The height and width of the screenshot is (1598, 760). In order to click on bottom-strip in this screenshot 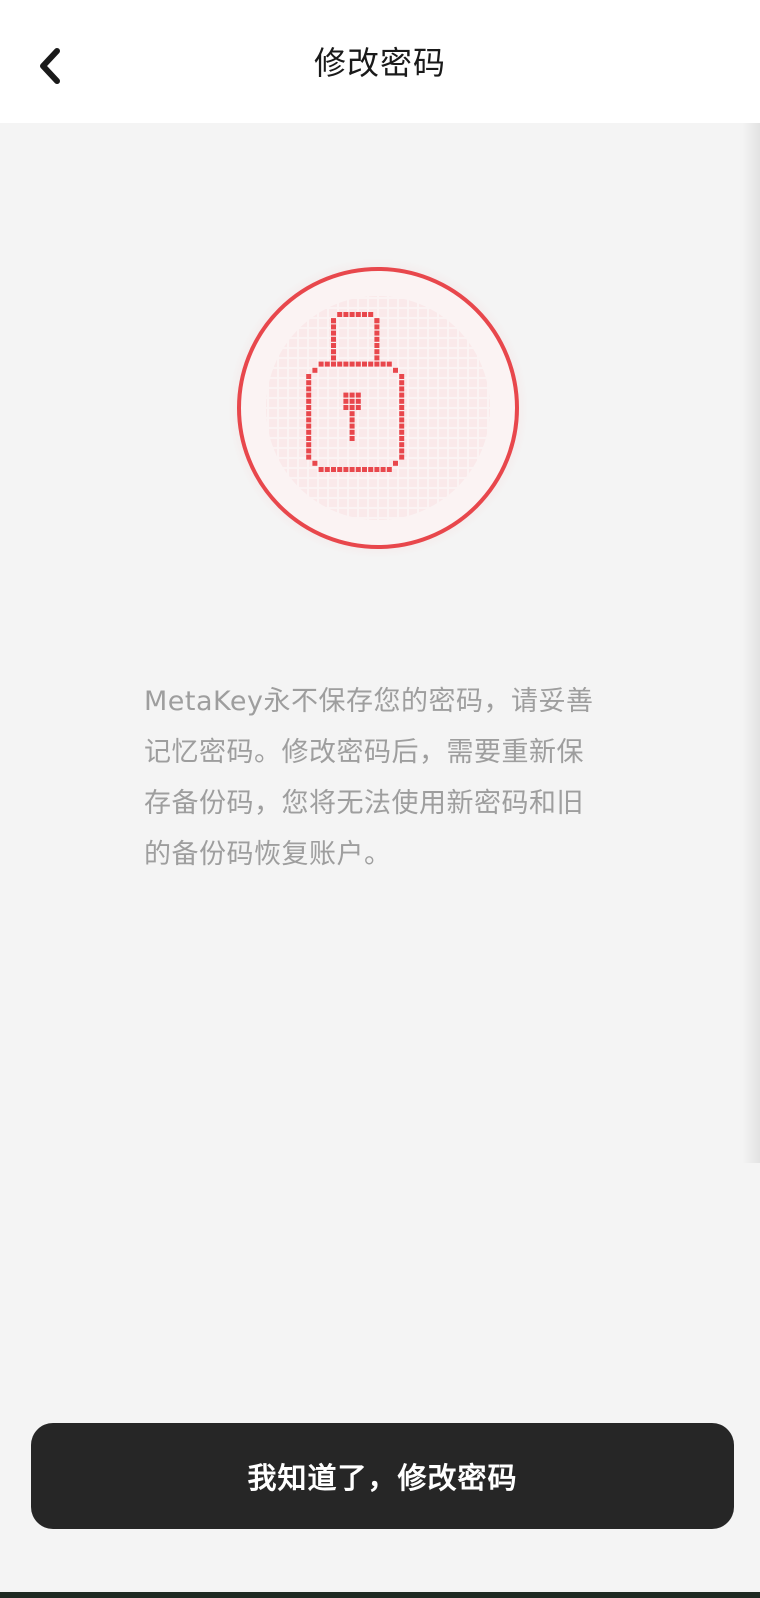, I will do `click(380, 1595)`.